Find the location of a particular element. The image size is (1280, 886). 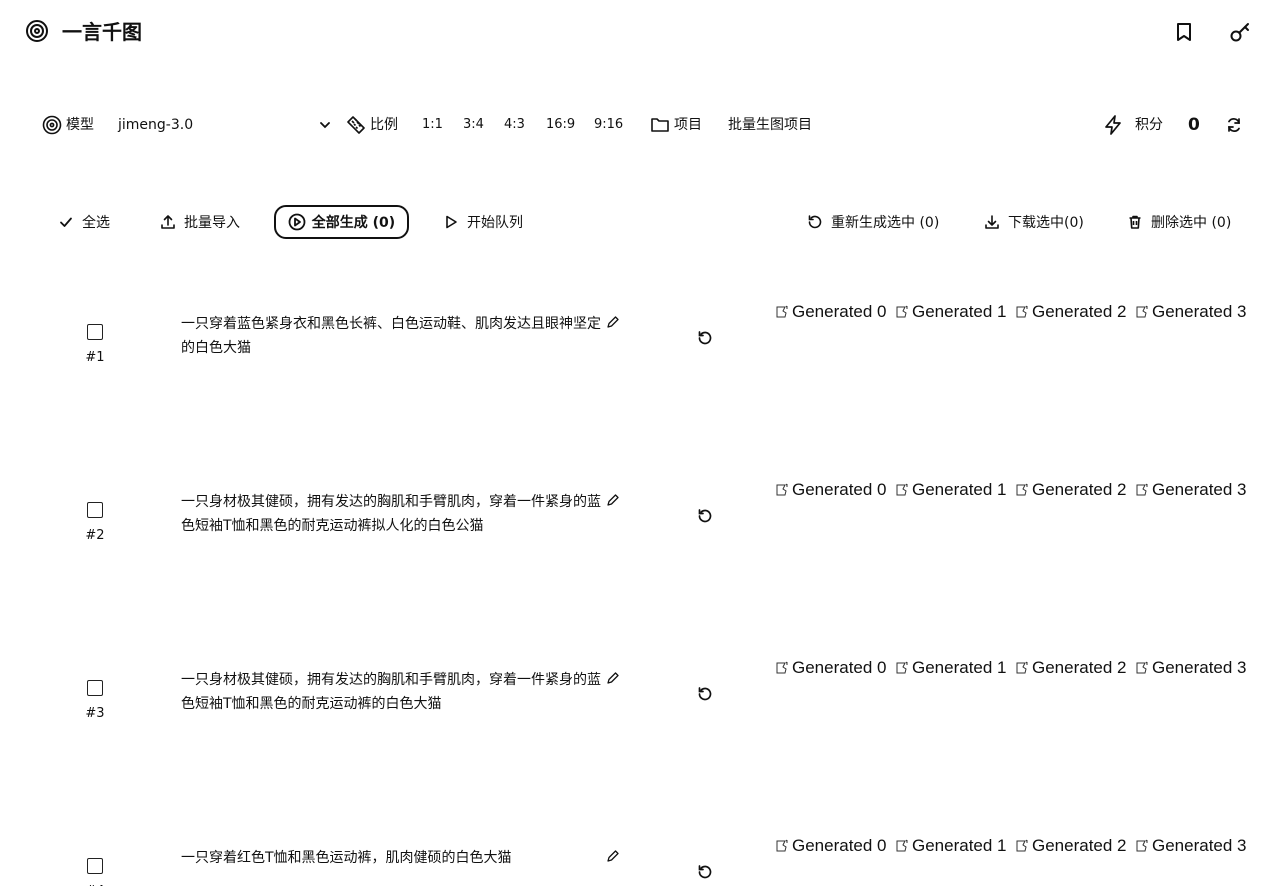

lightning-icon is located at coordinates (1113, 125).